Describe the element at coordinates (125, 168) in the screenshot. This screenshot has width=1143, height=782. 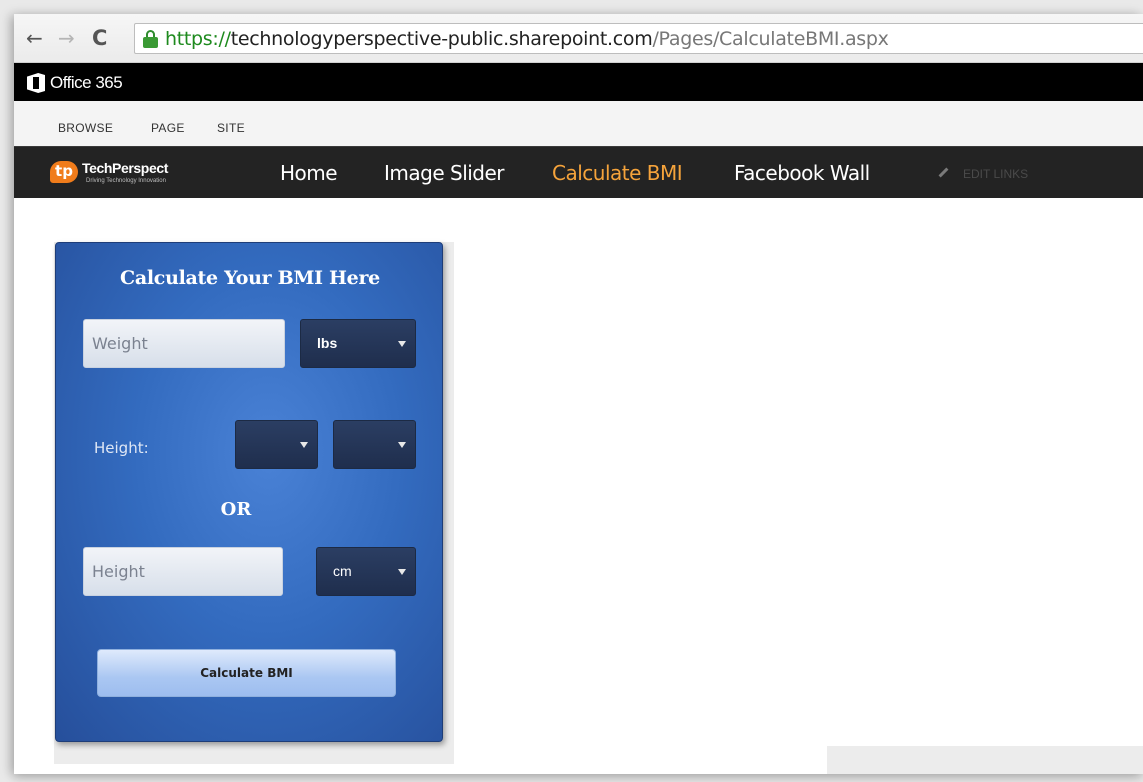
I see `logo-name: TechPerspect` at that location.